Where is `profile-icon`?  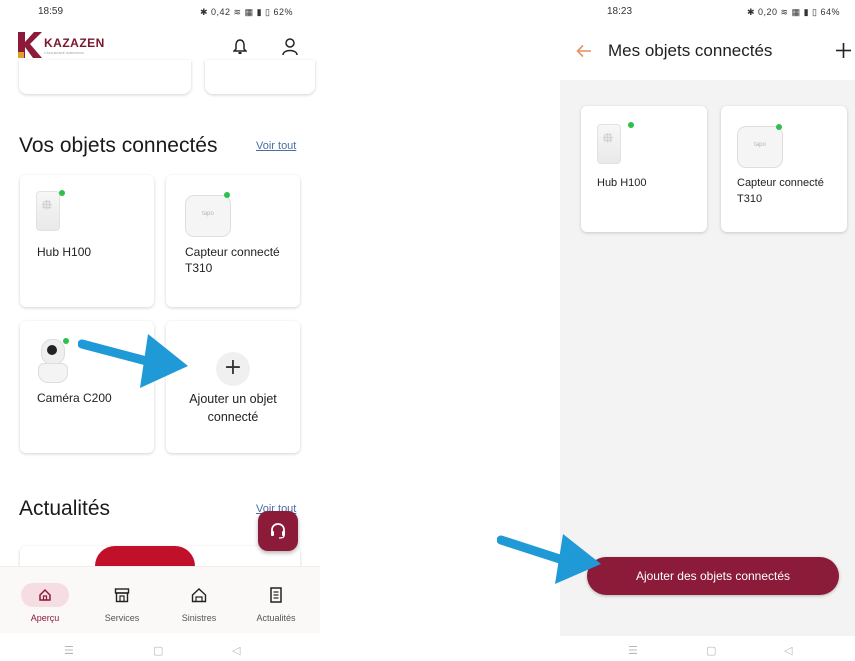 profile-icon is located at coordinates (290, 47).